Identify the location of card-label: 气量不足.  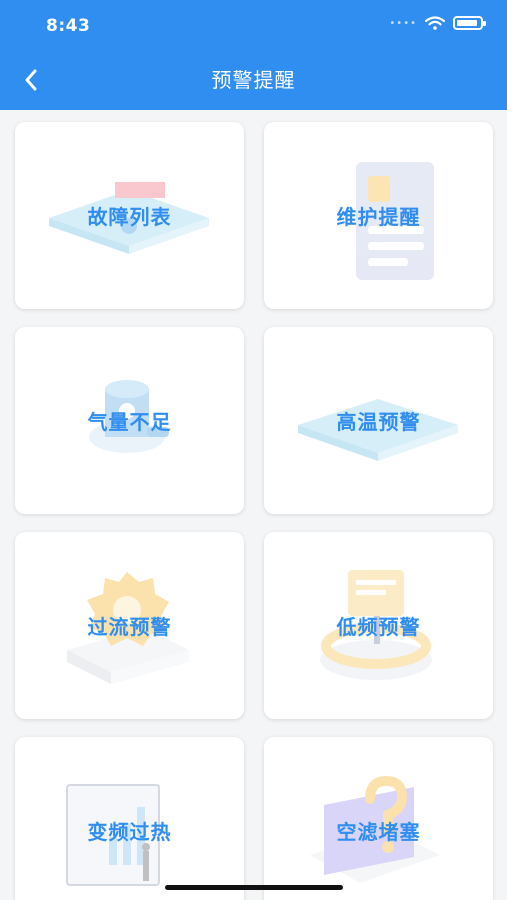
(129, 422).